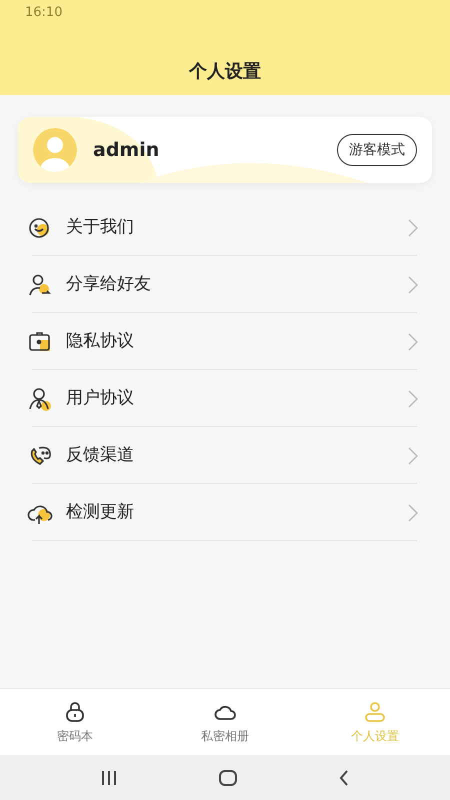 This screenshot has width=450, height=800. Describe the element at coordinates (40, 285) in the screenshot. I see `person-arrow-icon` at that location.